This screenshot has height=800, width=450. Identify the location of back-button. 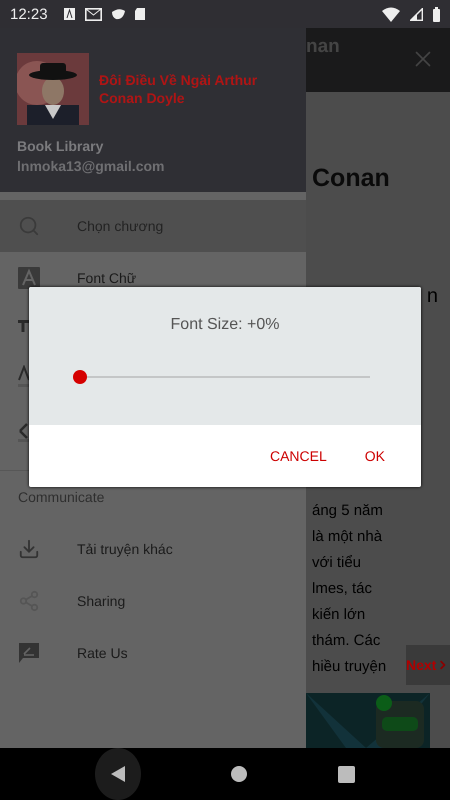
(117, 774).